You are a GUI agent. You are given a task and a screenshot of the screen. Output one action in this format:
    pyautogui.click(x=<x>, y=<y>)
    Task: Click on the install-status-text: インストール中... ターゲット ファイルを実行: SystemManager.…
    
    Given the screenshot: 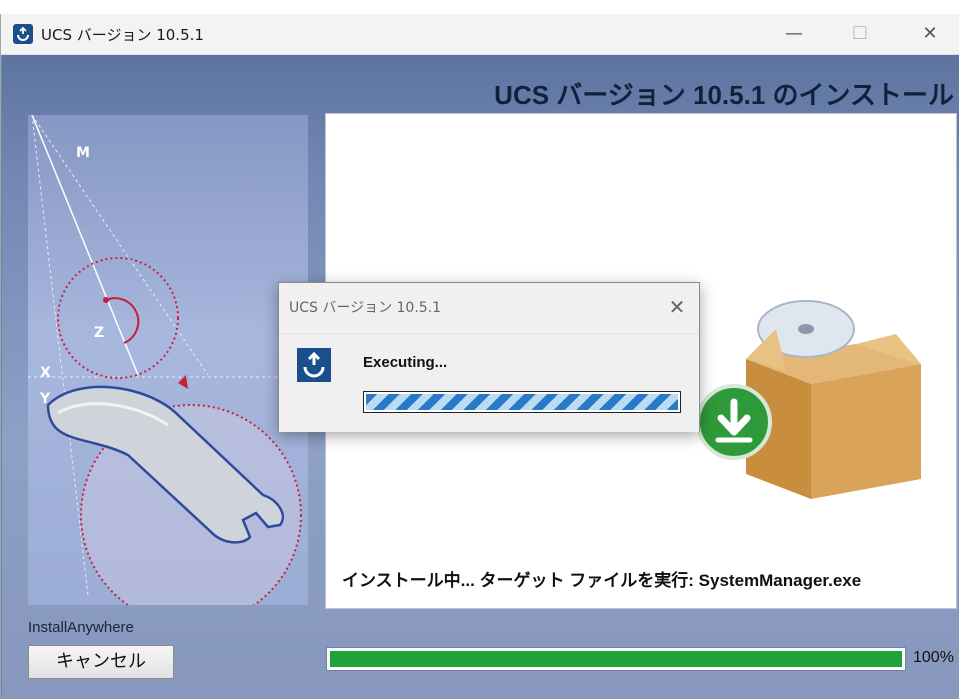 What is the action you would take?
    pyautogui.click(x=602, y=580)
    